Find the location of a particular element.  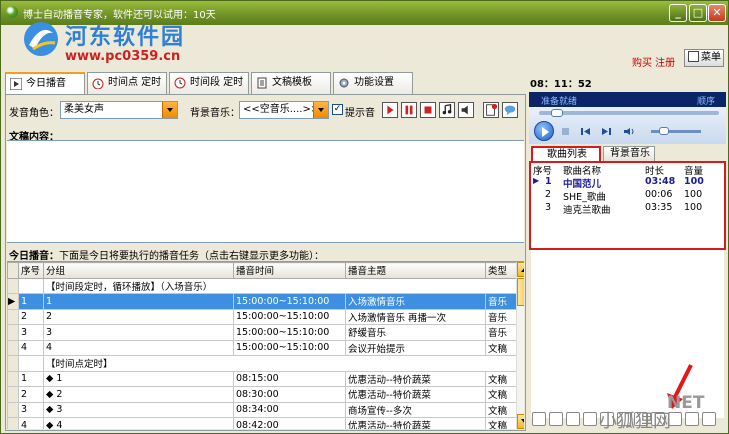

table-scrollbar is located at coordinates (520, 345).